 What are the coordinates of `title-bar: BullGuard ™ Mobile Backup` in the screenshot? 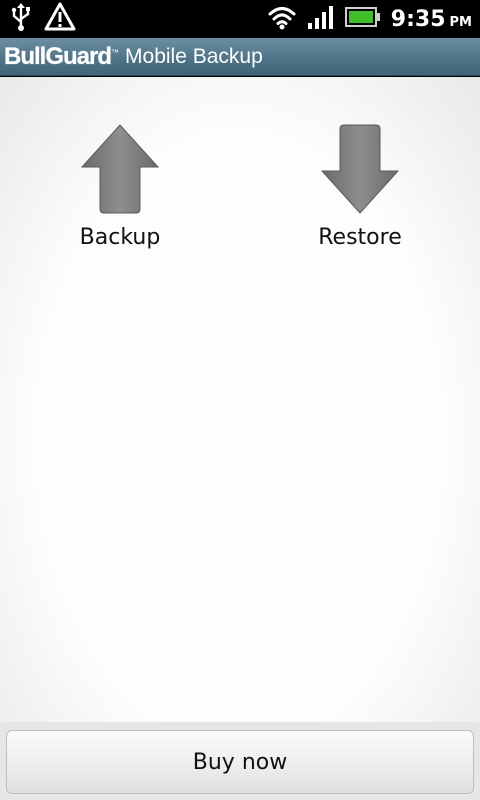 It's located at (240, 57).